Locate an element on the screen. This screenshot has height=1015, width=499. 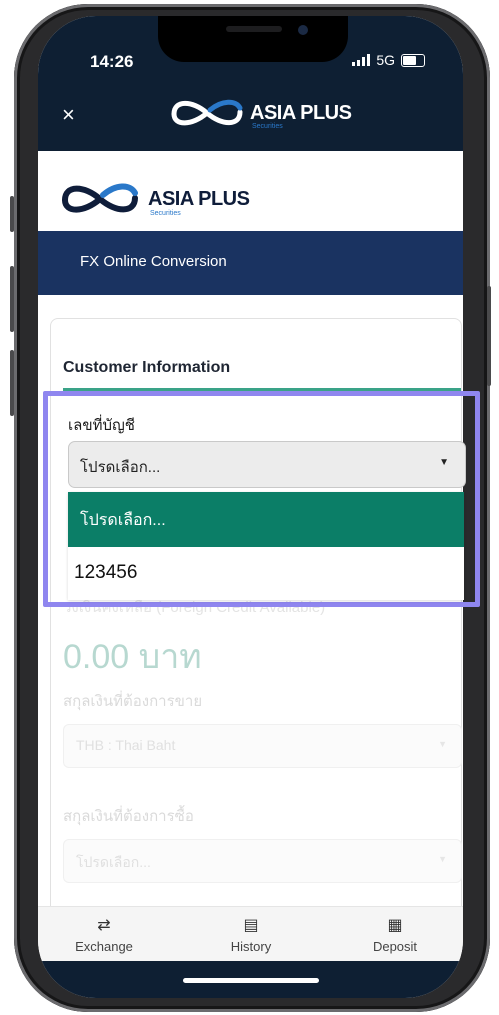
nav-exchange: ⇄ Exchange is located at coordinates (104, 934).